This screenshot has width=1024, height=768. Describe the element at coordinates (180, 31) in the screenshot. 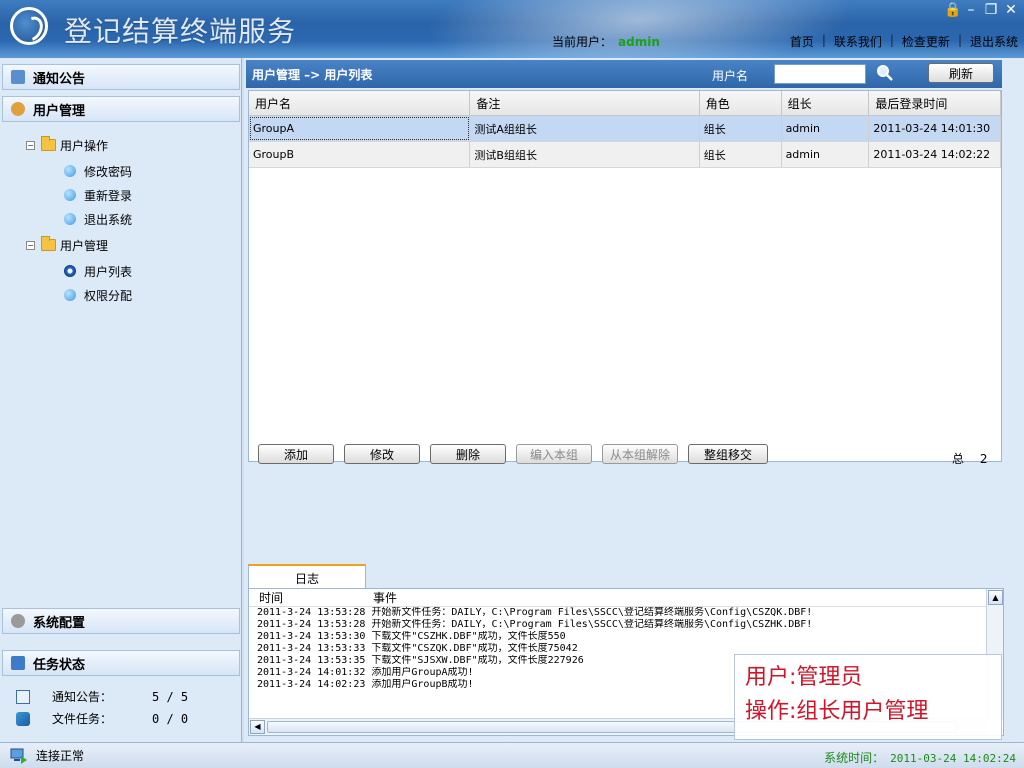

I see `app-title: 登记结算终端服务` at that location.